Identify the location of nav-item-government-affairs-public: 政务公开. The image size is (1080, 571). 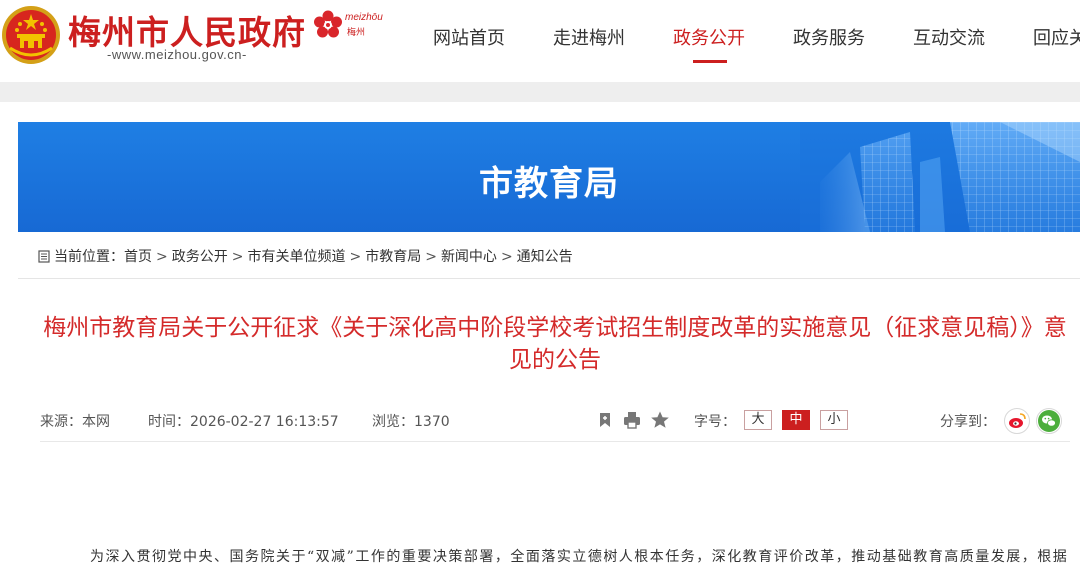
(709, 43).